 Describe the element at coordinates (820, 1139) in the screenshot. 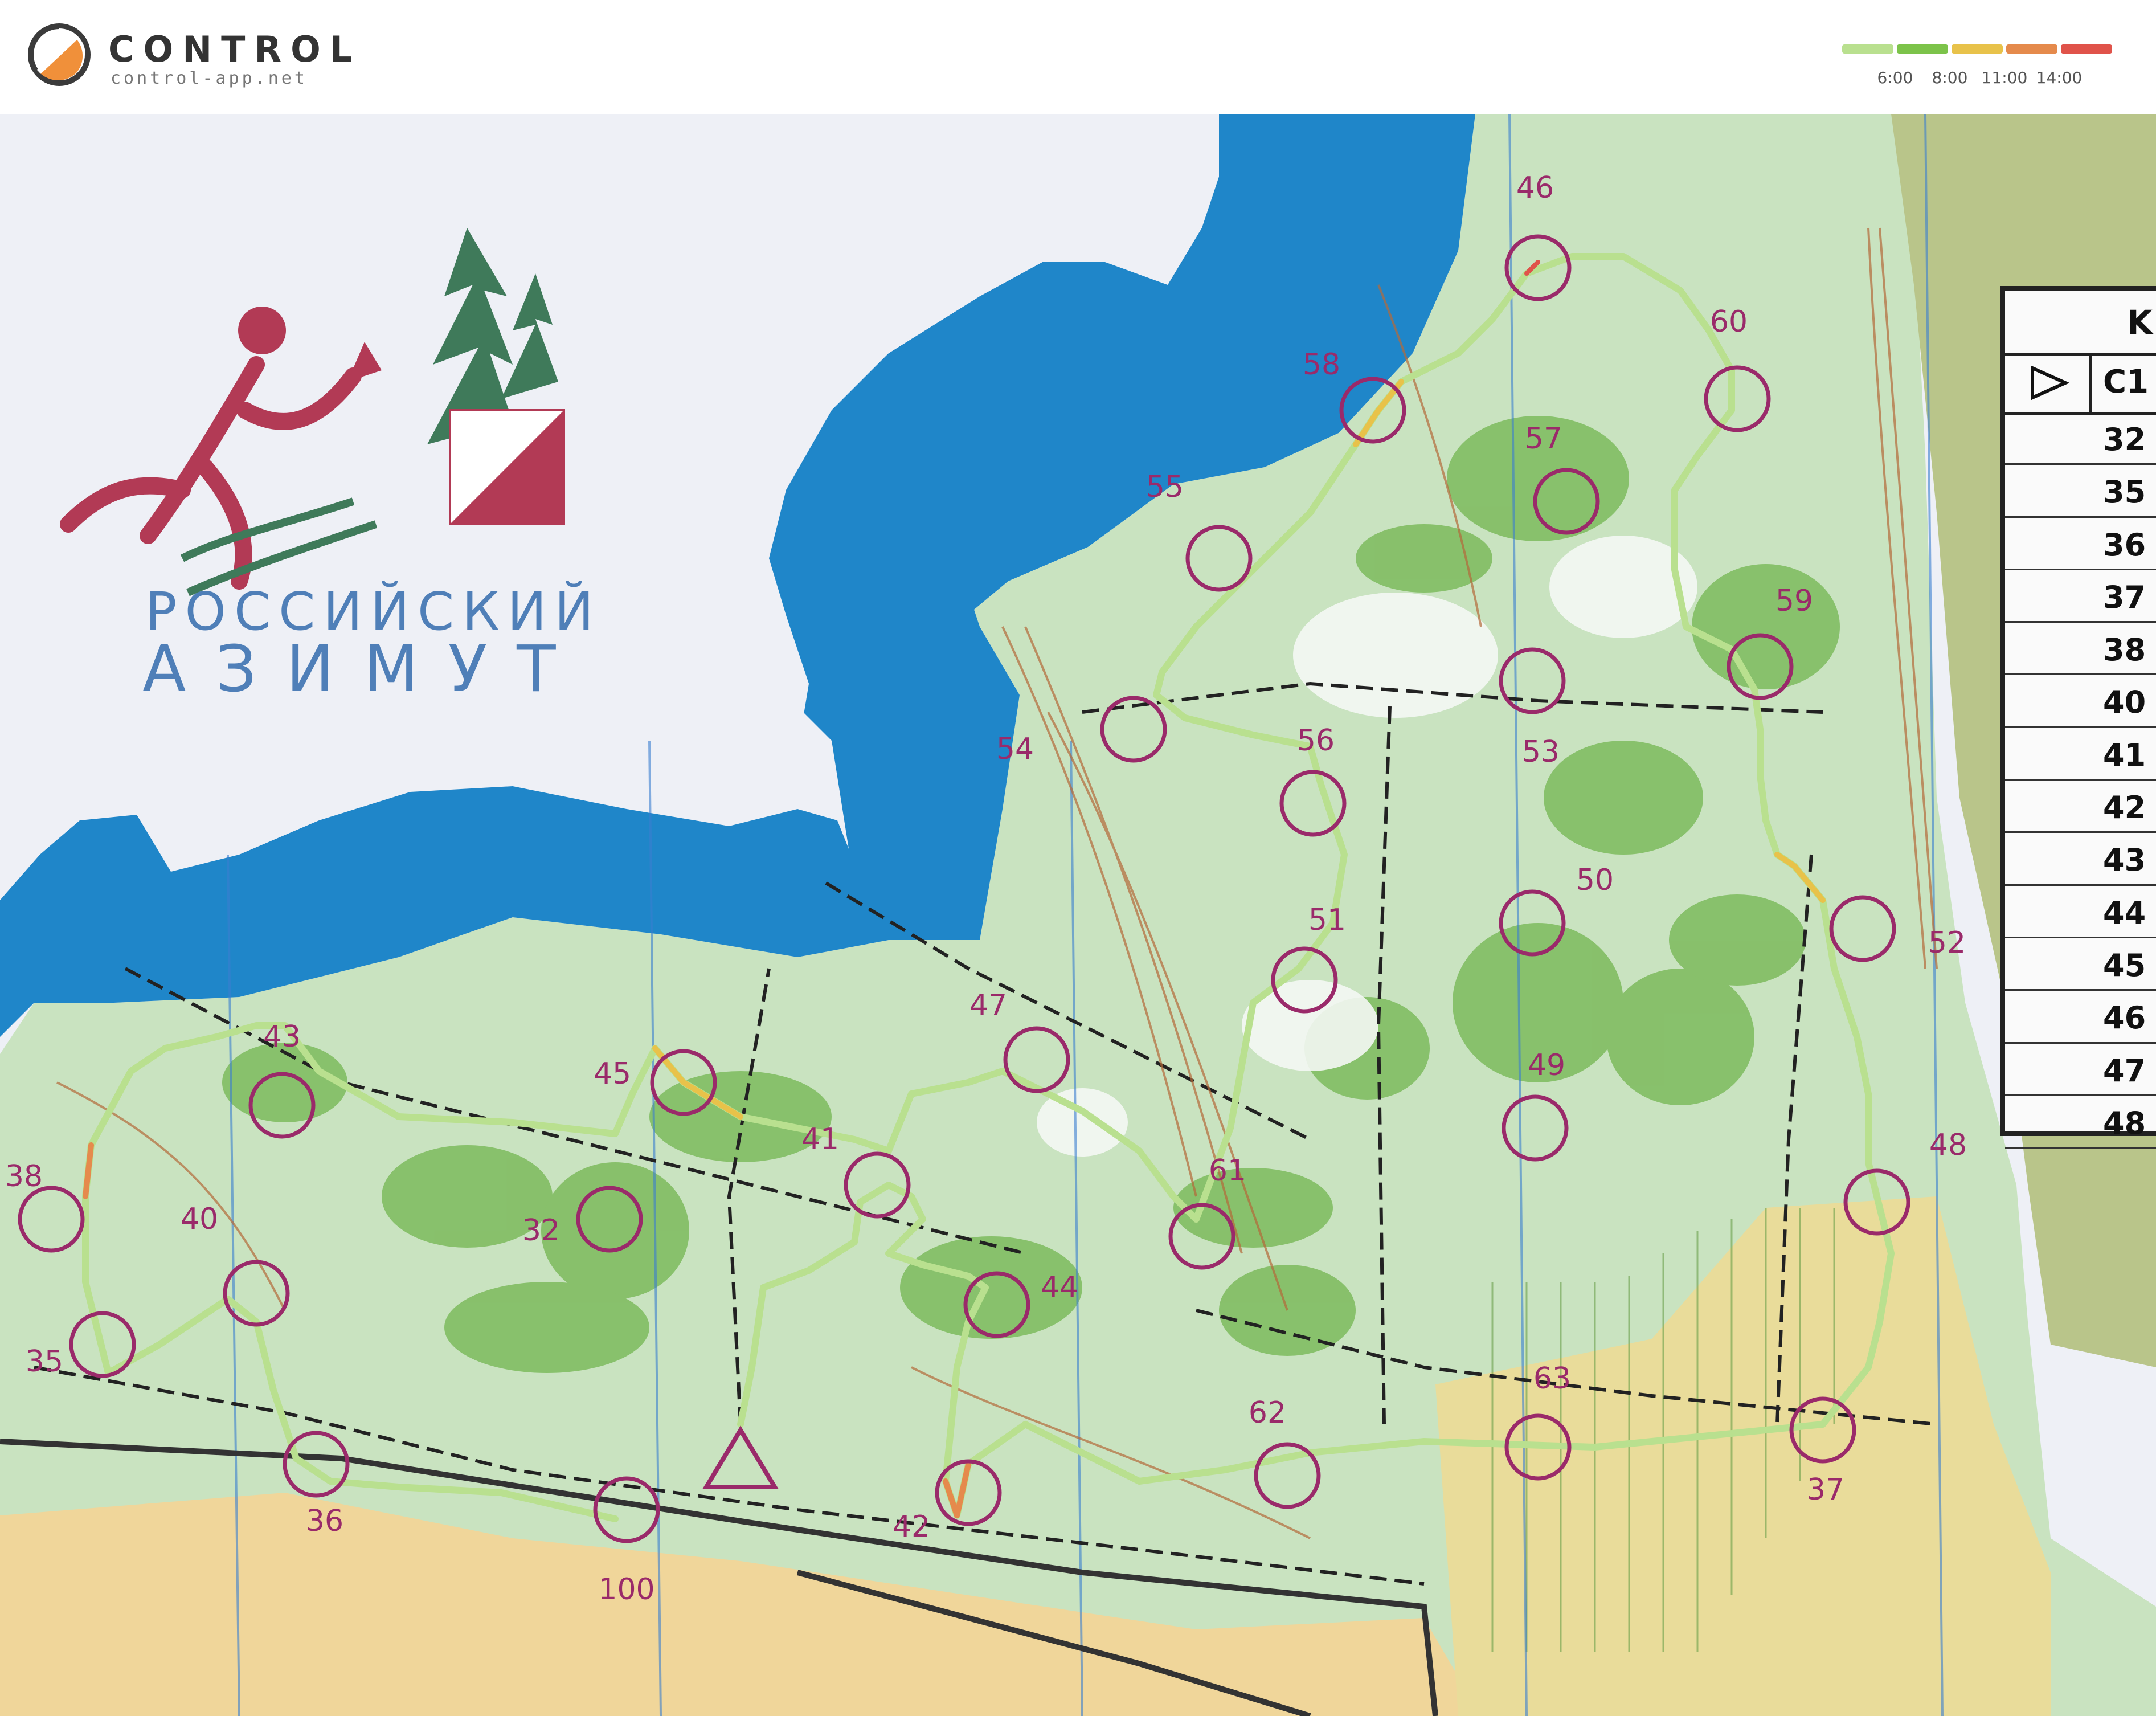

I see `control-label-41: 41` at that location.